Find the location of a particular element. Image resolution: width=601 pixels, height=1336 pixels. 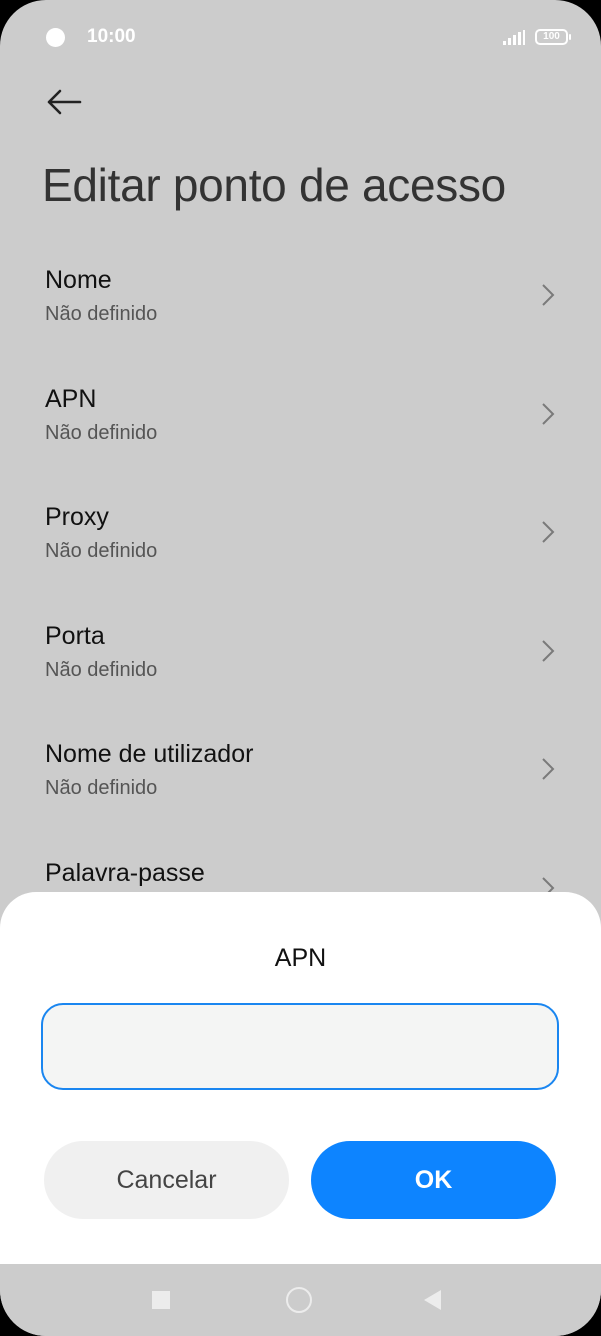

status-bar: 10:00 100 is located at coordinates (300, 38).